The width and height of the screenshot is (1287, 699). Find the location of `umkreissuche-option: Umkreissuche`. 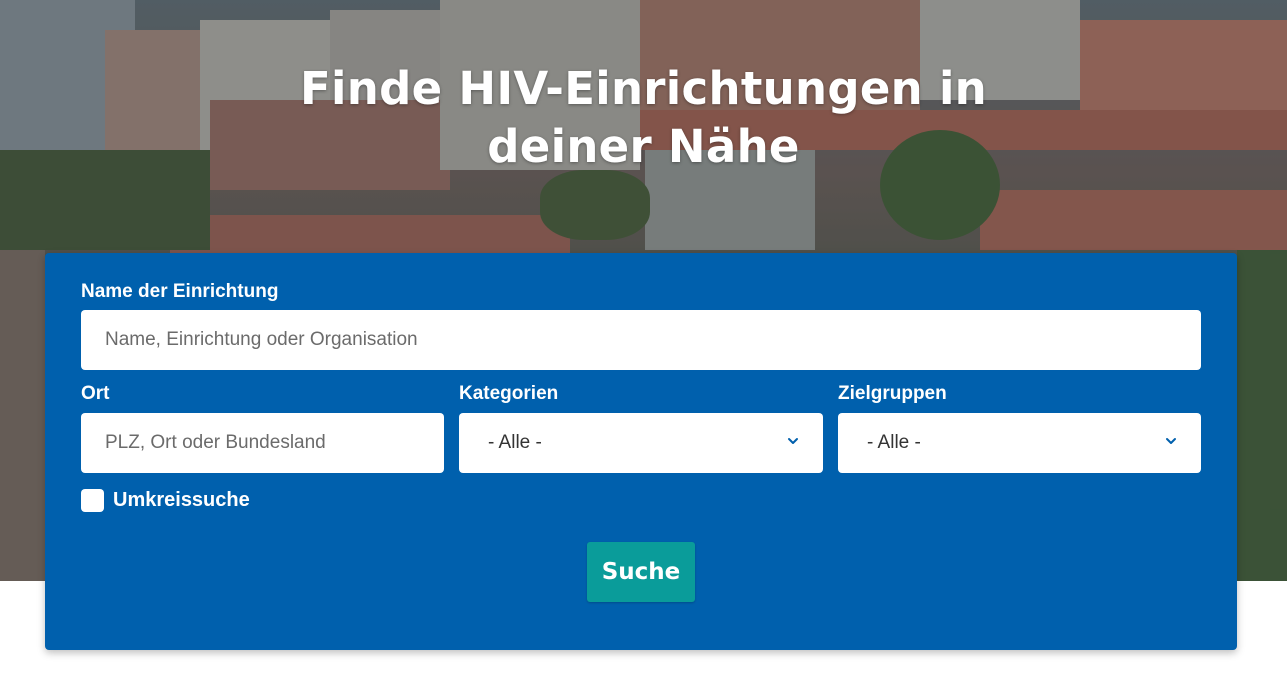

umkreissuche-option: Umkreissuche is located at coordinates (165, 500).